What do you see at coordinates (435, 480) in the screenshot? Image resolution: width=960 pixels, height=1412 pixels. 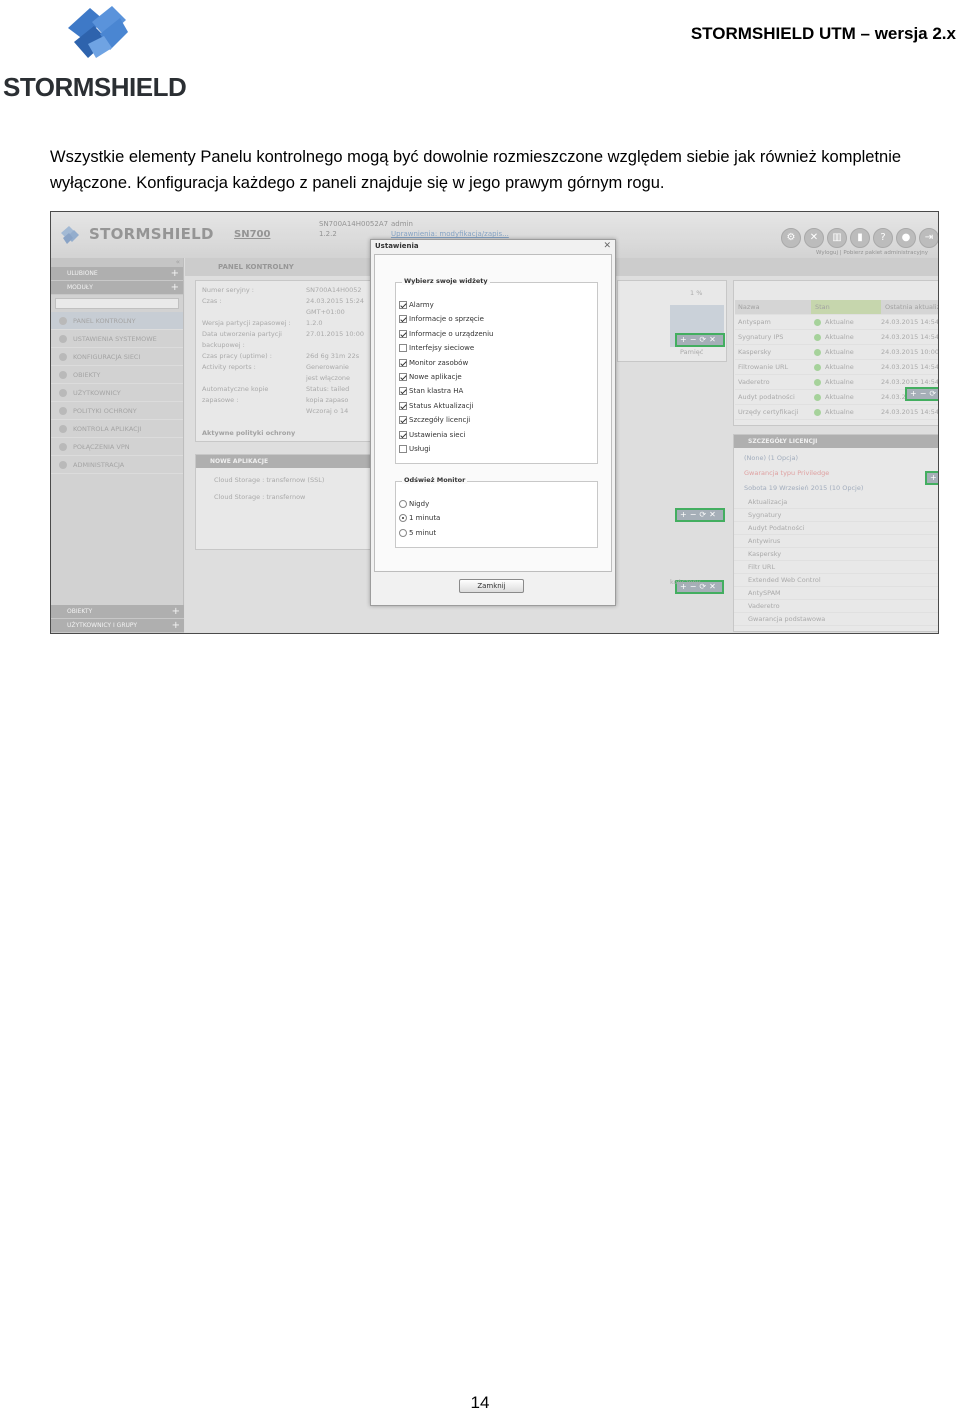 I see `refresh-legend: Odśwież Monitor` at bounding box center [435, 480].